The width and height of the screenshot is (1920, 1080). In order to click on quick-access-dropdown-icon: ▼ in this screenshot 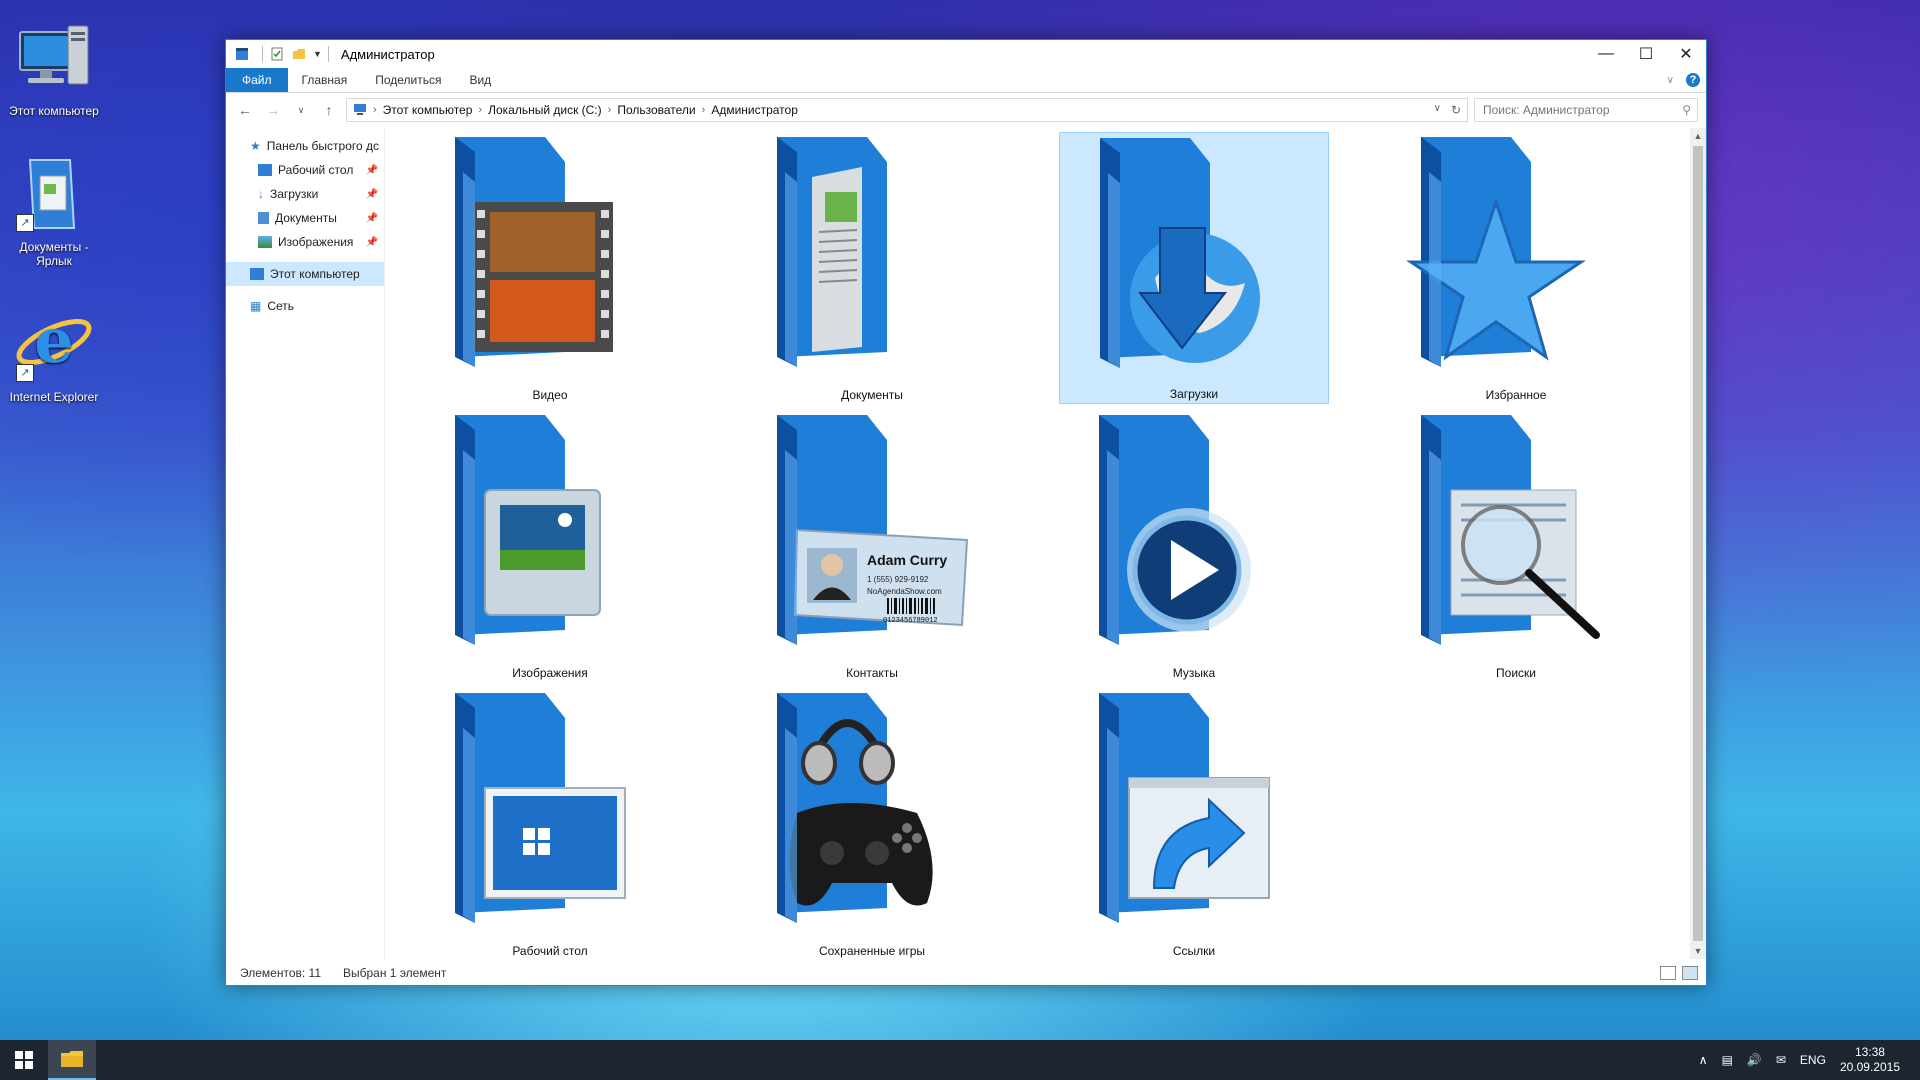, I will do `click(317, 54)`.